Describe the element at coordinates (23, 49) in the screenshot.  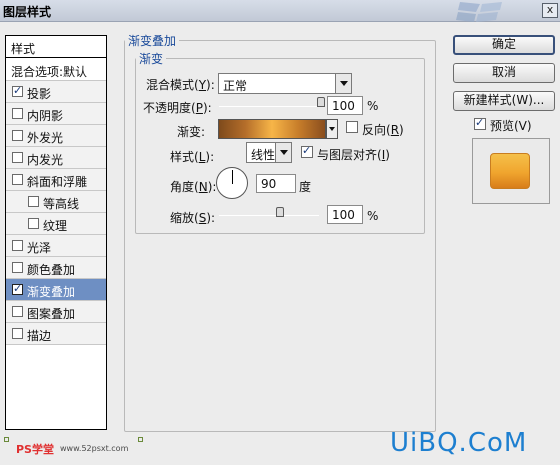
I see `styles-list-header-label: 样式` at that location.